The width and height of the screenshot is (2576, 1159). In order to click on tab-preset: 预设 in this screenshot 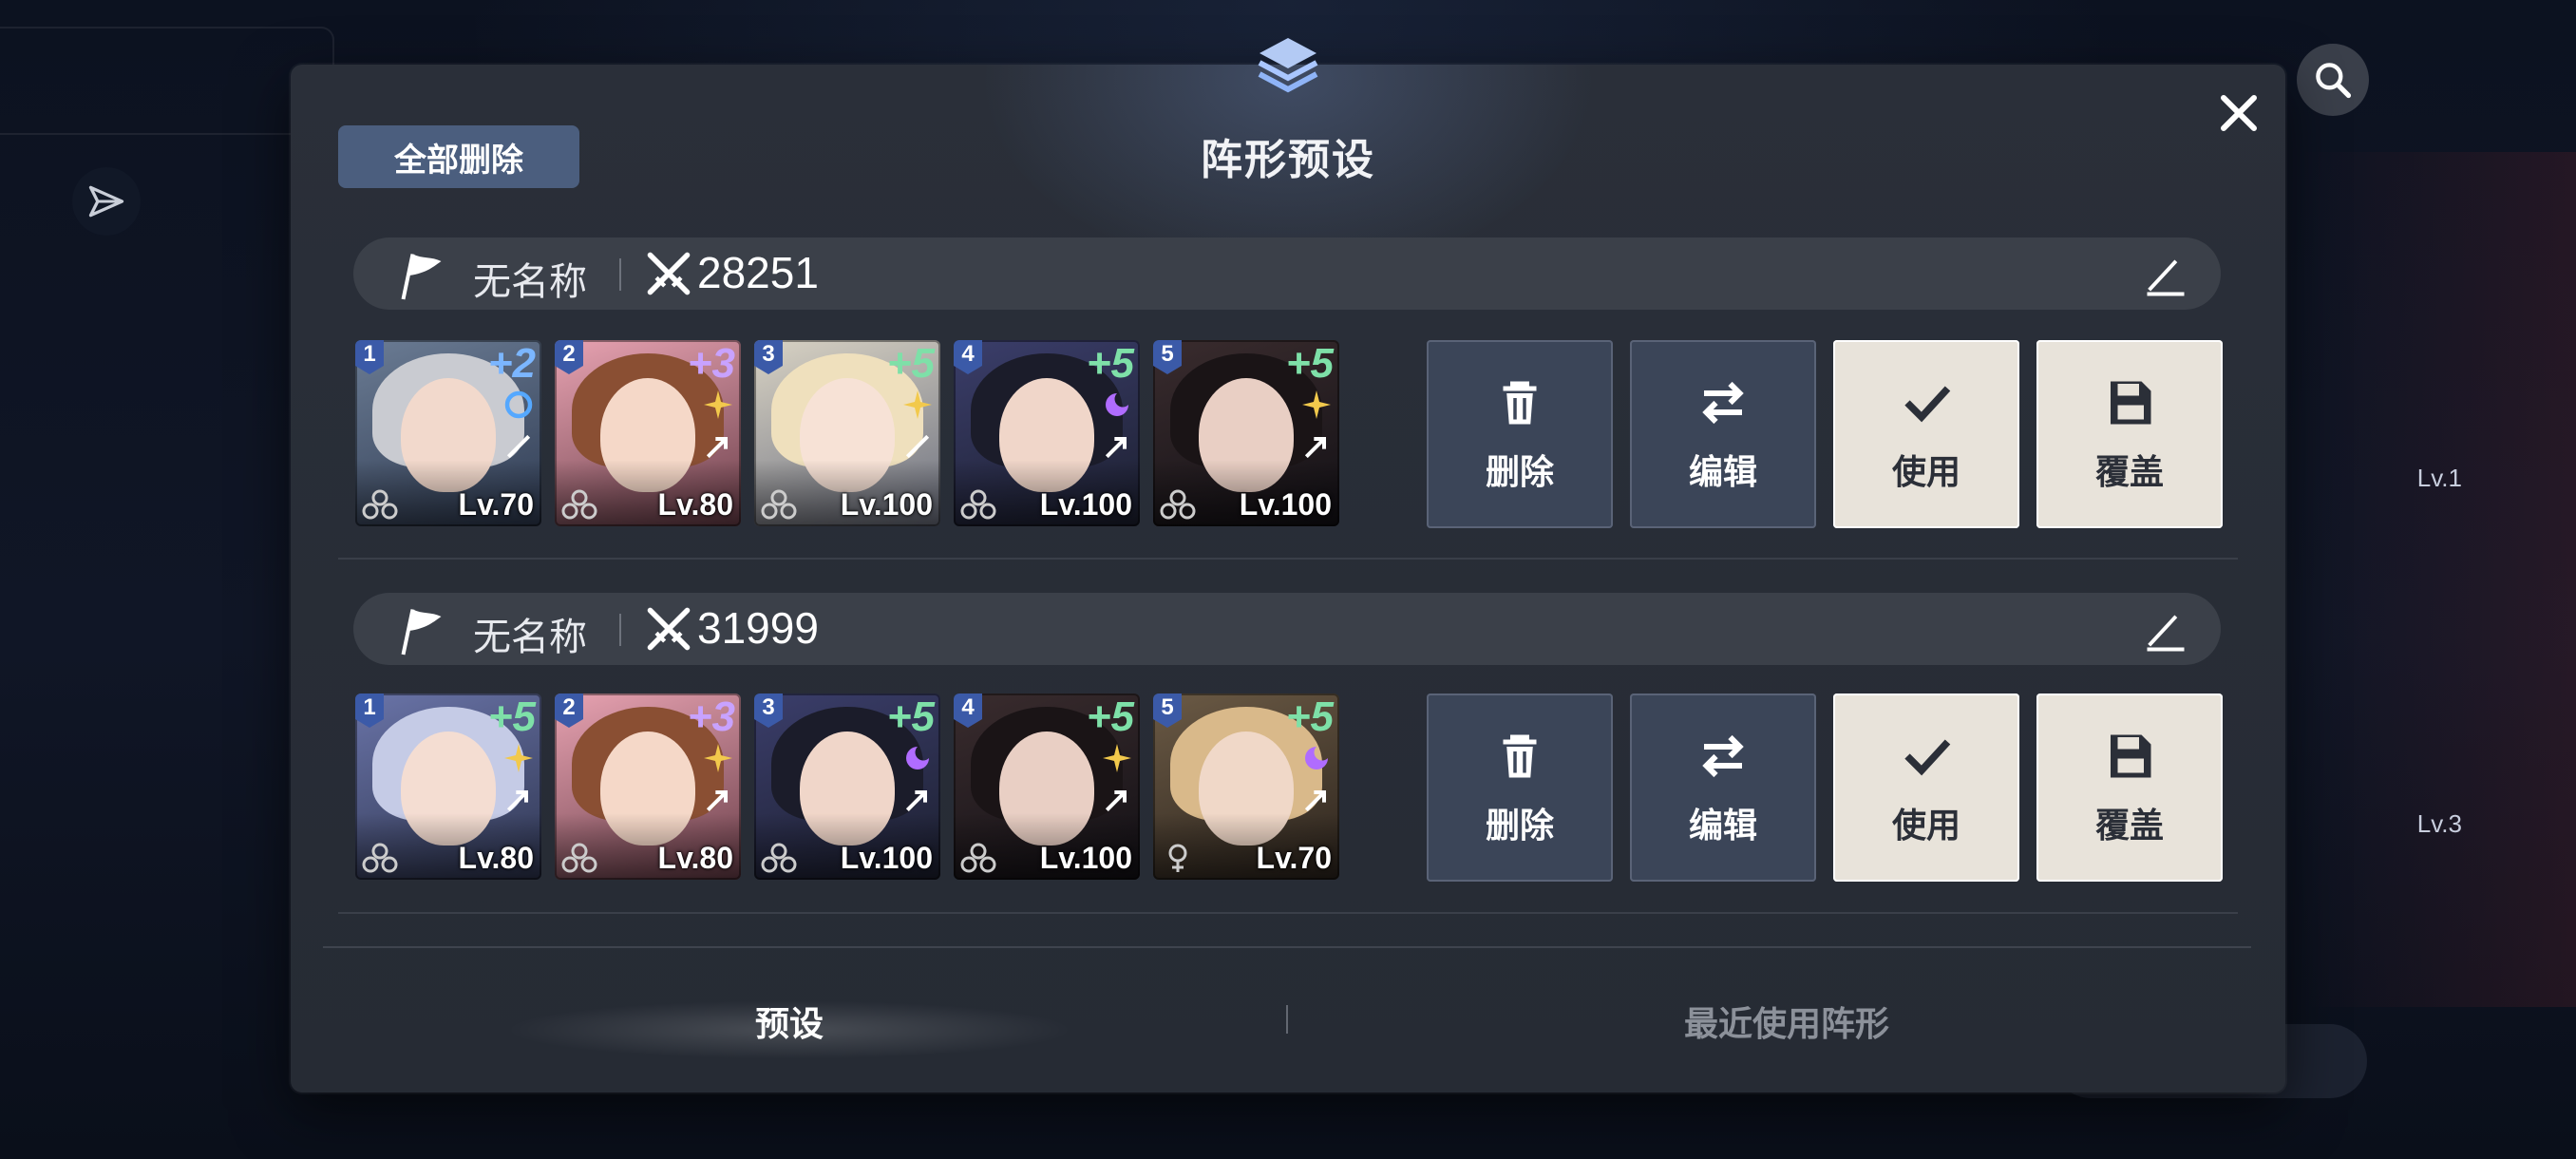, I will do `click(789, 1021)`.